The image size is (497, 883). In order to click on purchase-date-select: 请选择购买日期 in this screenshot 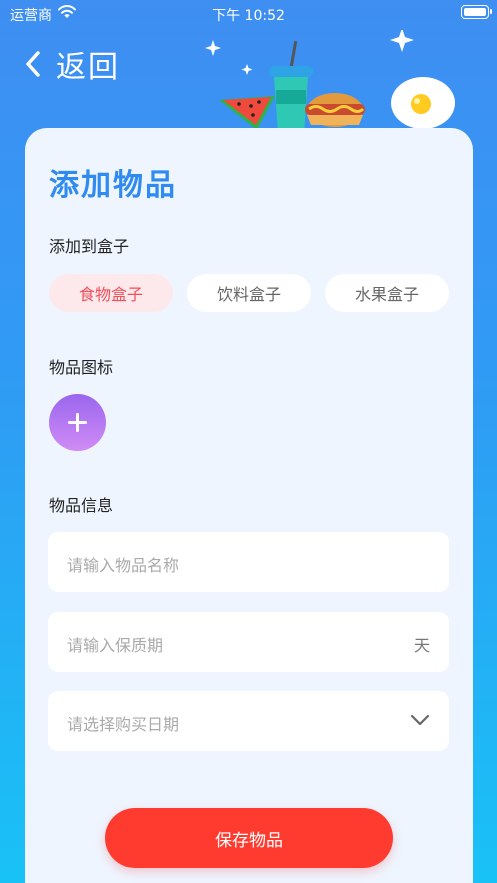, I will do `click(248, 721)`.